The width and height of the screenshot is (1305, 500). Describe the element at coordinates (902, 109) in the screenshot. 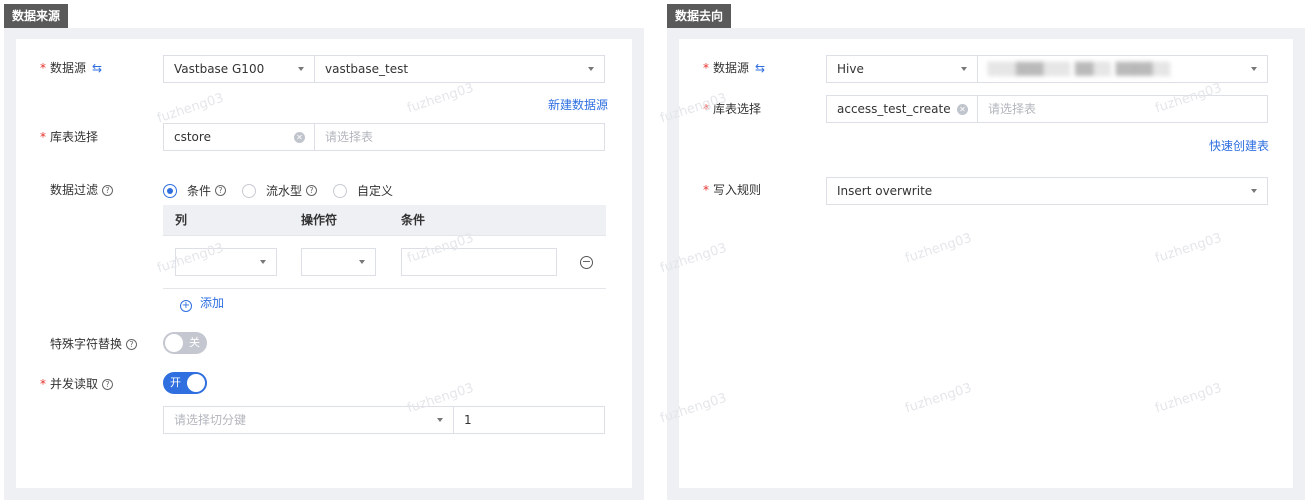

I see `target-db-select: access_test_create ✕` at that location.